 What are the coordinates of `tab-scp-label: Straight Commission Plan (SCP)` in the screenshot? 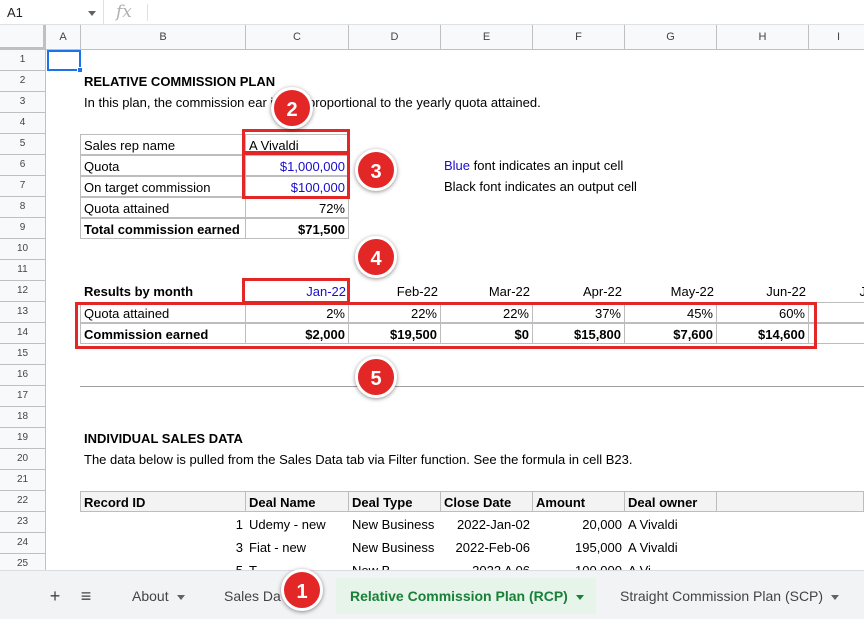 It's located at (722, 596).